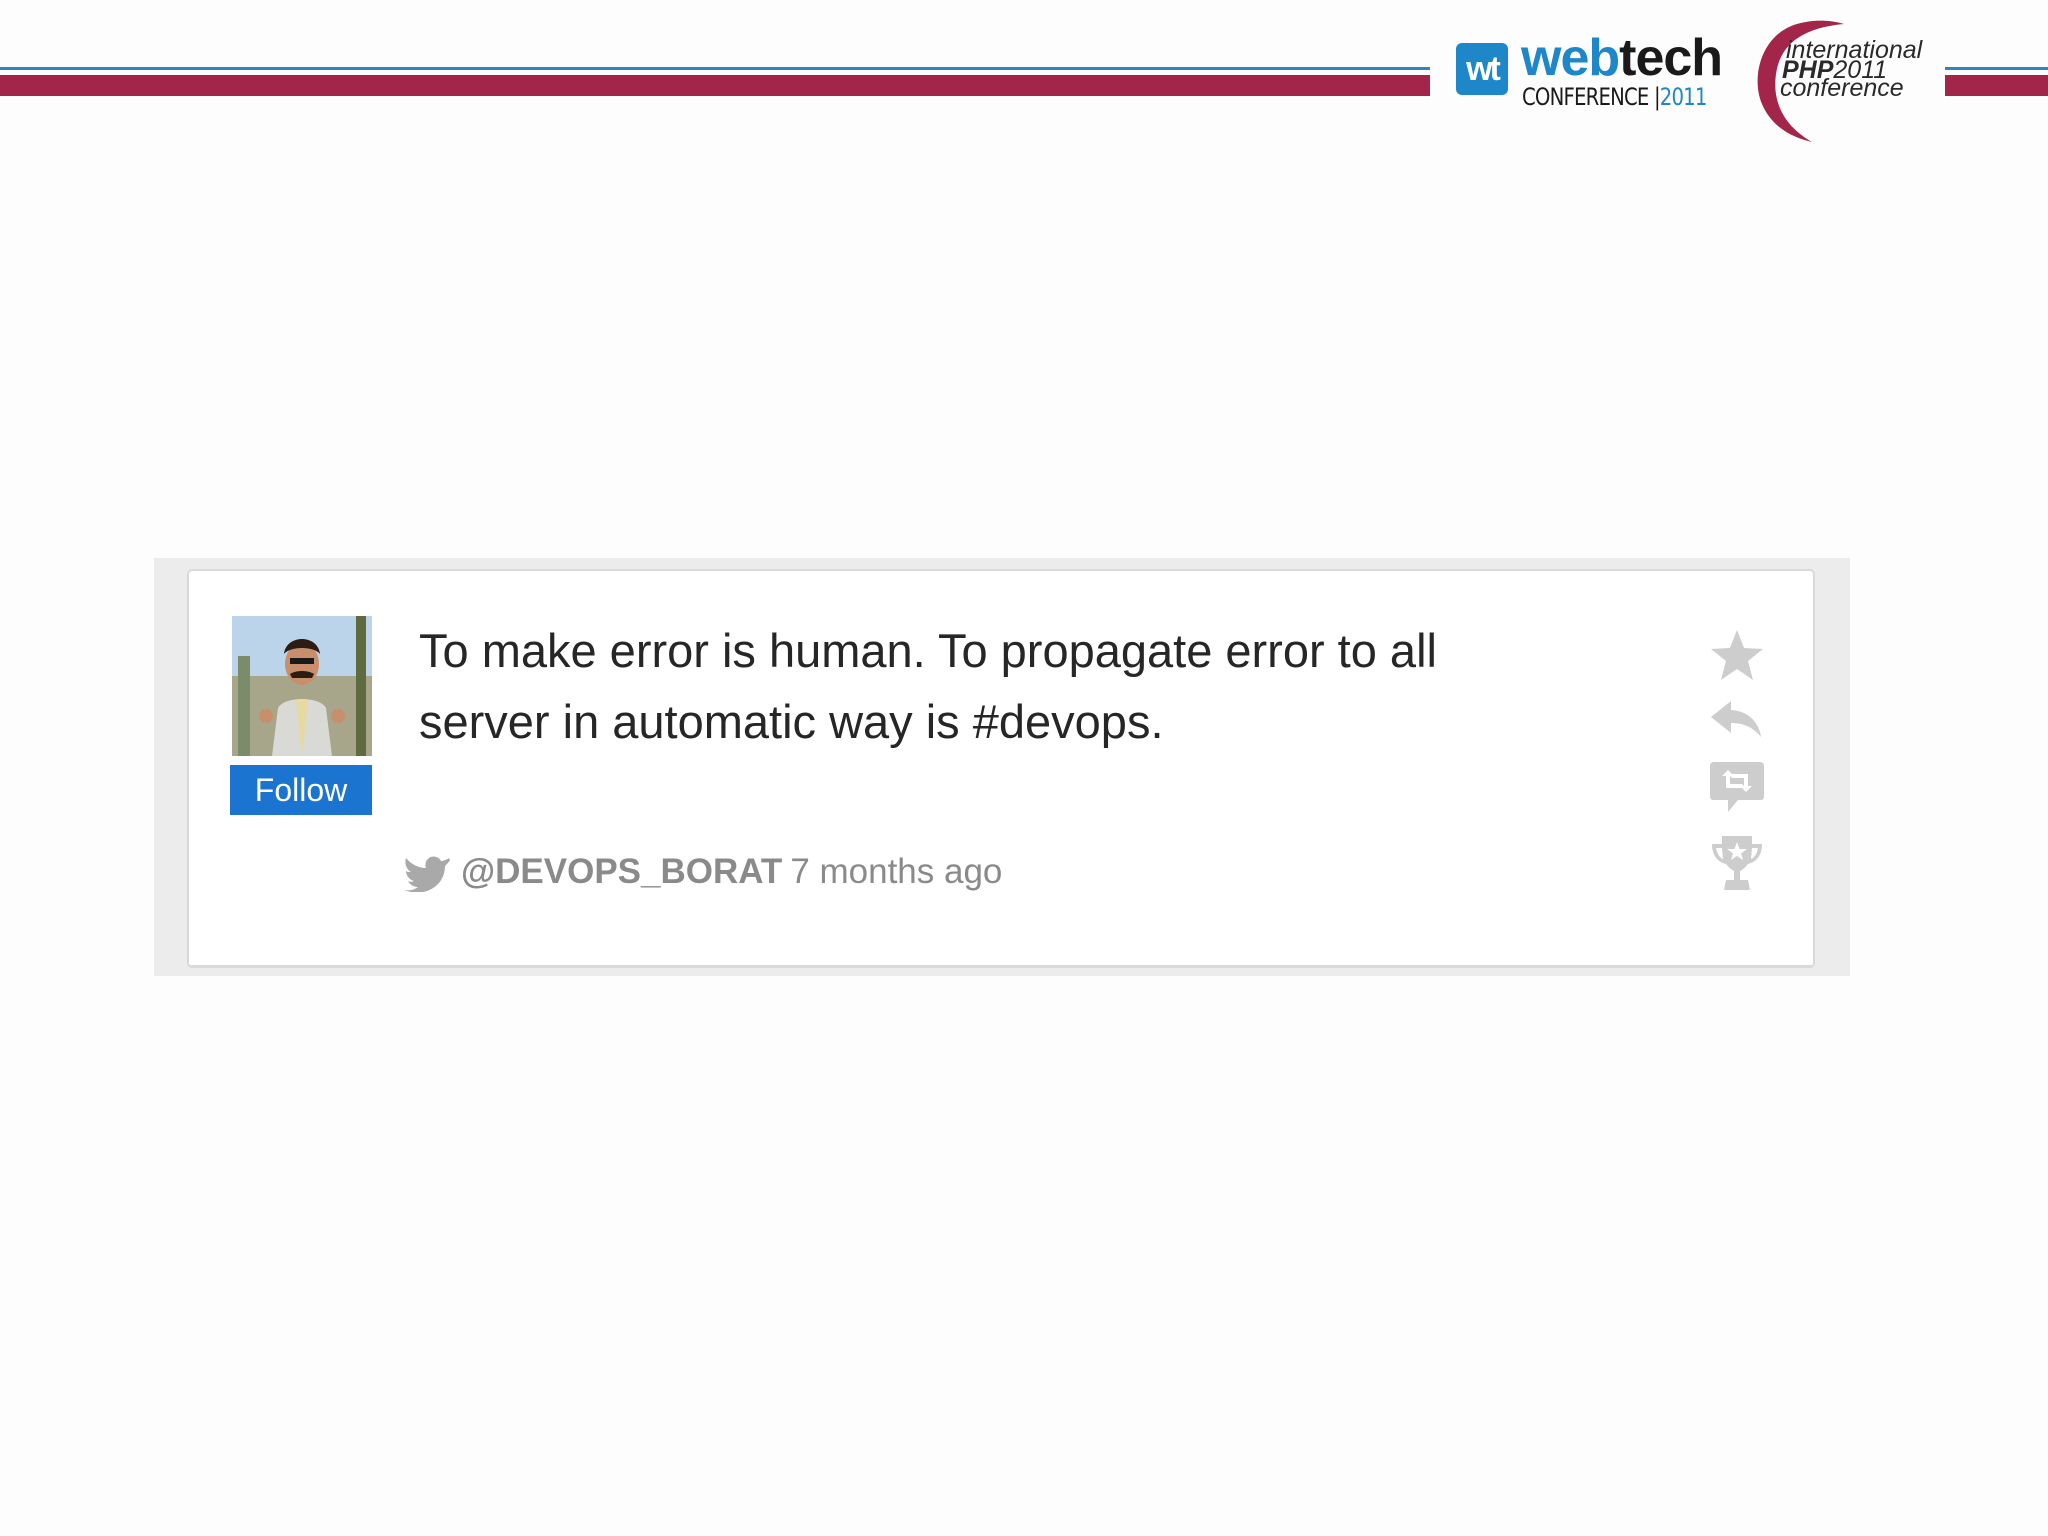 Image resolution: width=2048 pixels, height=1536 pixels. What do you see at coordinates (1842, 88) in the screenshot?
I see `php-logo-line-conference: conference` at bounding box center [1842, 88].